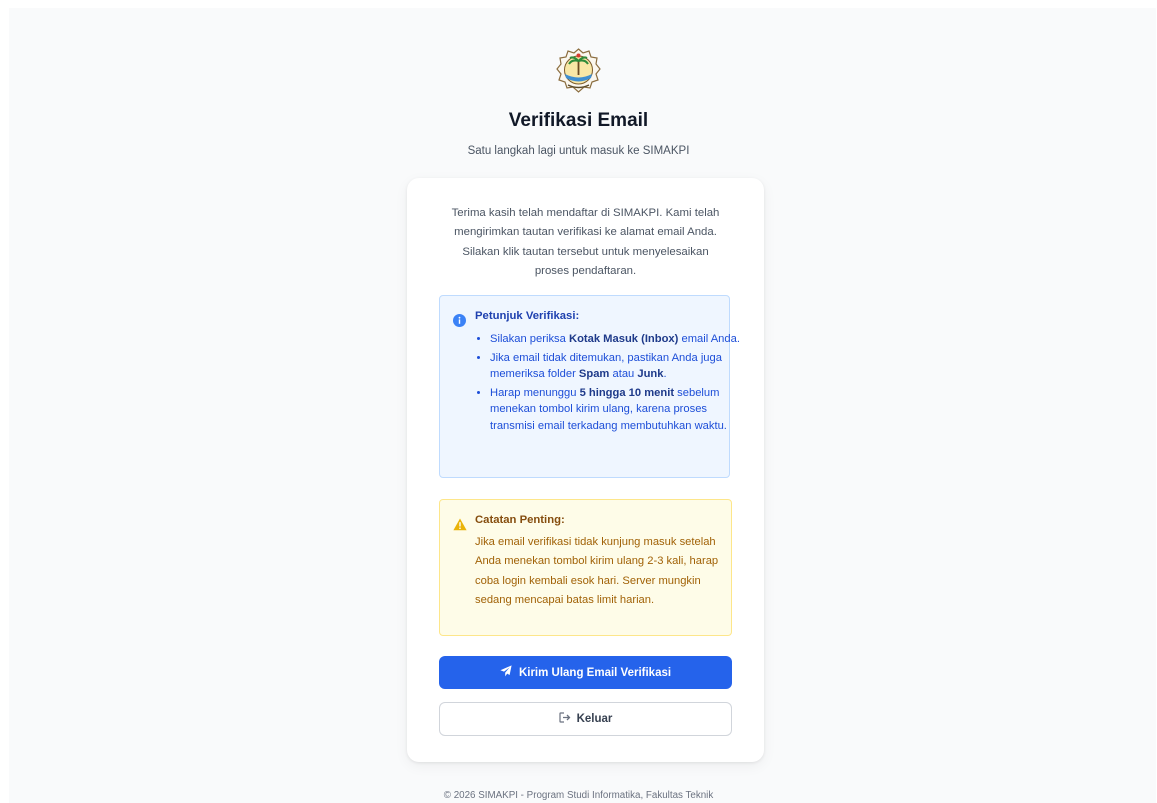 Image resolution: width=1157 pixels, height=803 pixels. I want to click on warning-triangle-icon, so click(460, 524).